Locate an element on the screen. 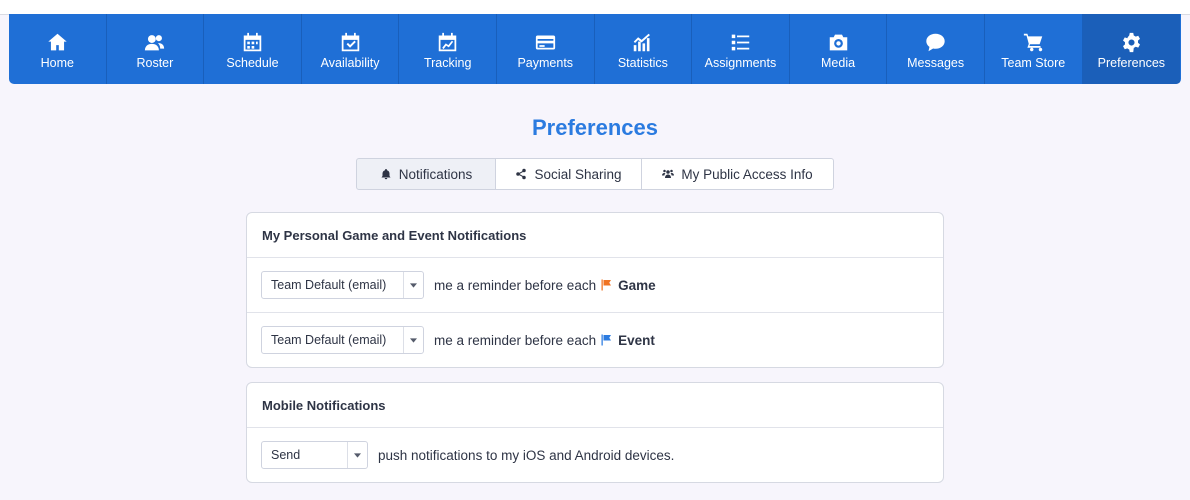 The image size is (1190, 500). select-value: Send is located at coordinates (286, 455).